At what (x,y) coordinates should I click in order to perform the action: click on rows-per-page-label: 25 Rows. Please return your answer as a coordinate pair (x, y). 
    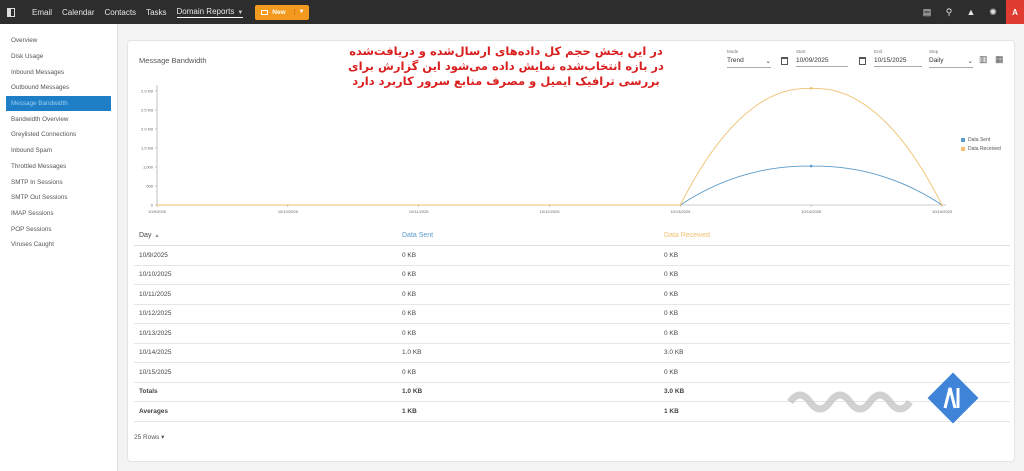
    Looking at the image, I should click on (147, 437).